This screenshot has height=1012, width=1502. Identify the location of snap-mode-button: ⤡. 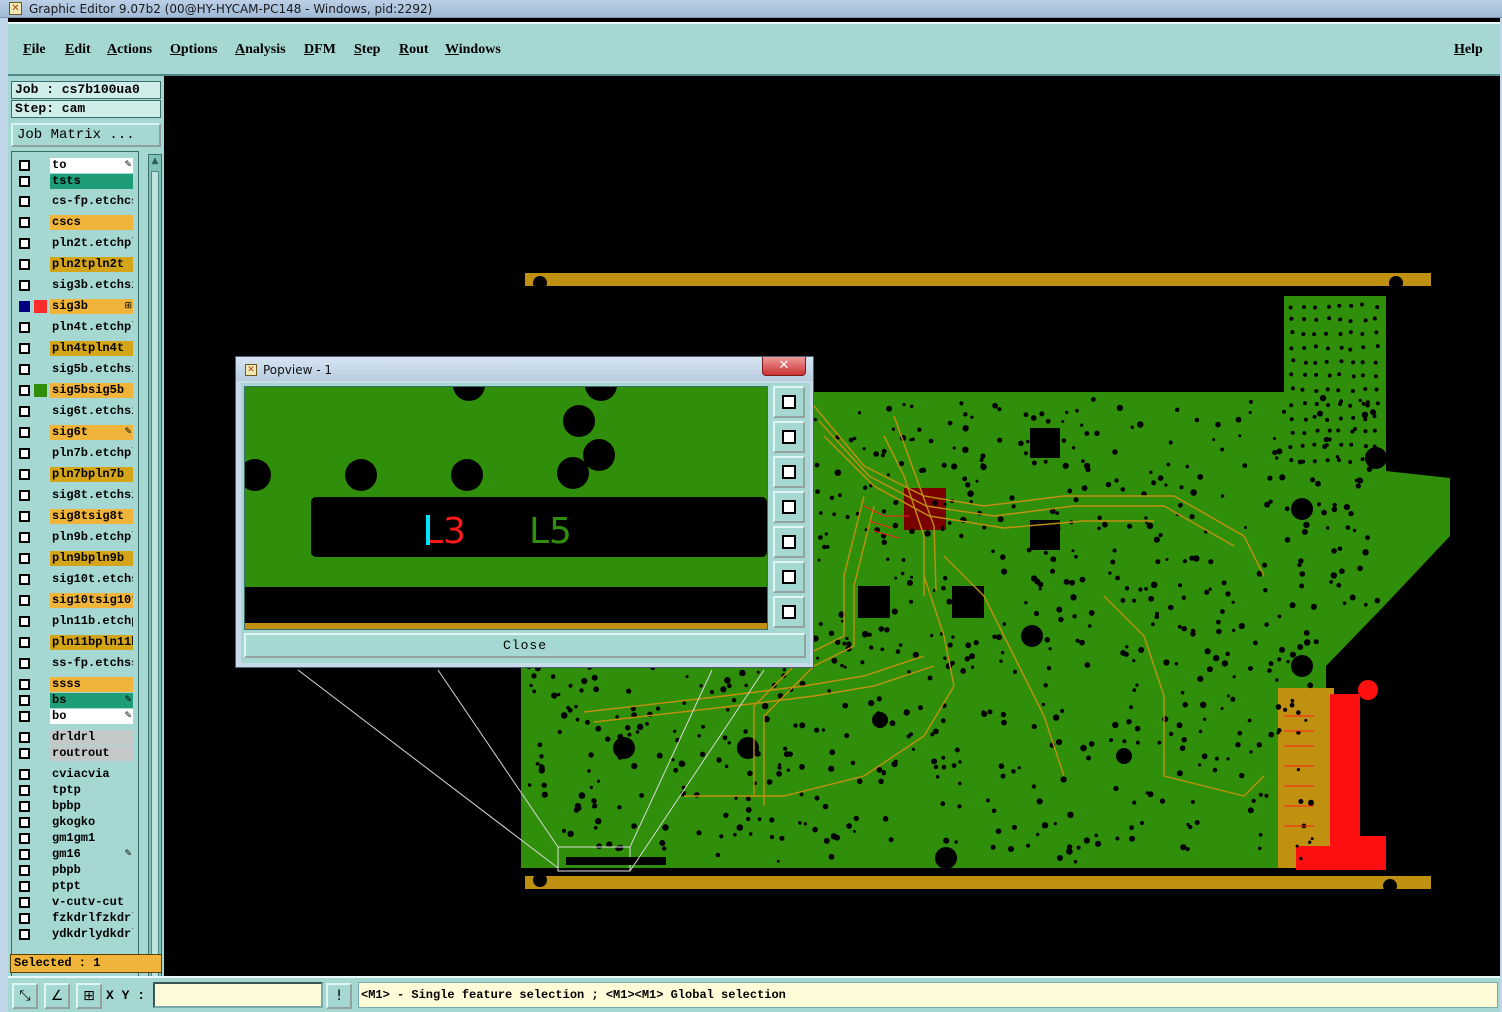
(25, 996).